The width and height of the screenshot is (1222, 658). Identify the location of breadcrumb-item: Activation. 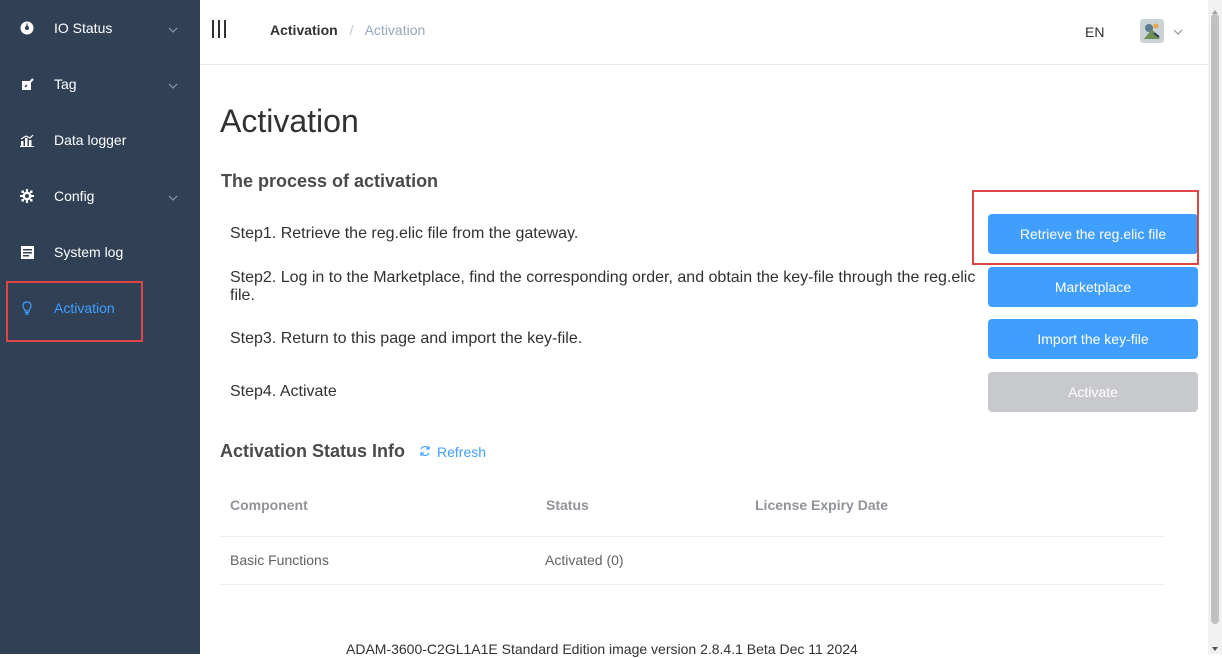
(304, 30).